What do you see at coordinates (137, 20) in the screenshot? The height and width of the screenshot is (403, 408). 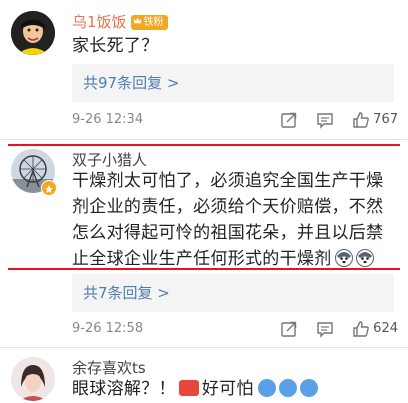 I see `crown-icon` at bounding box center [137, 20].